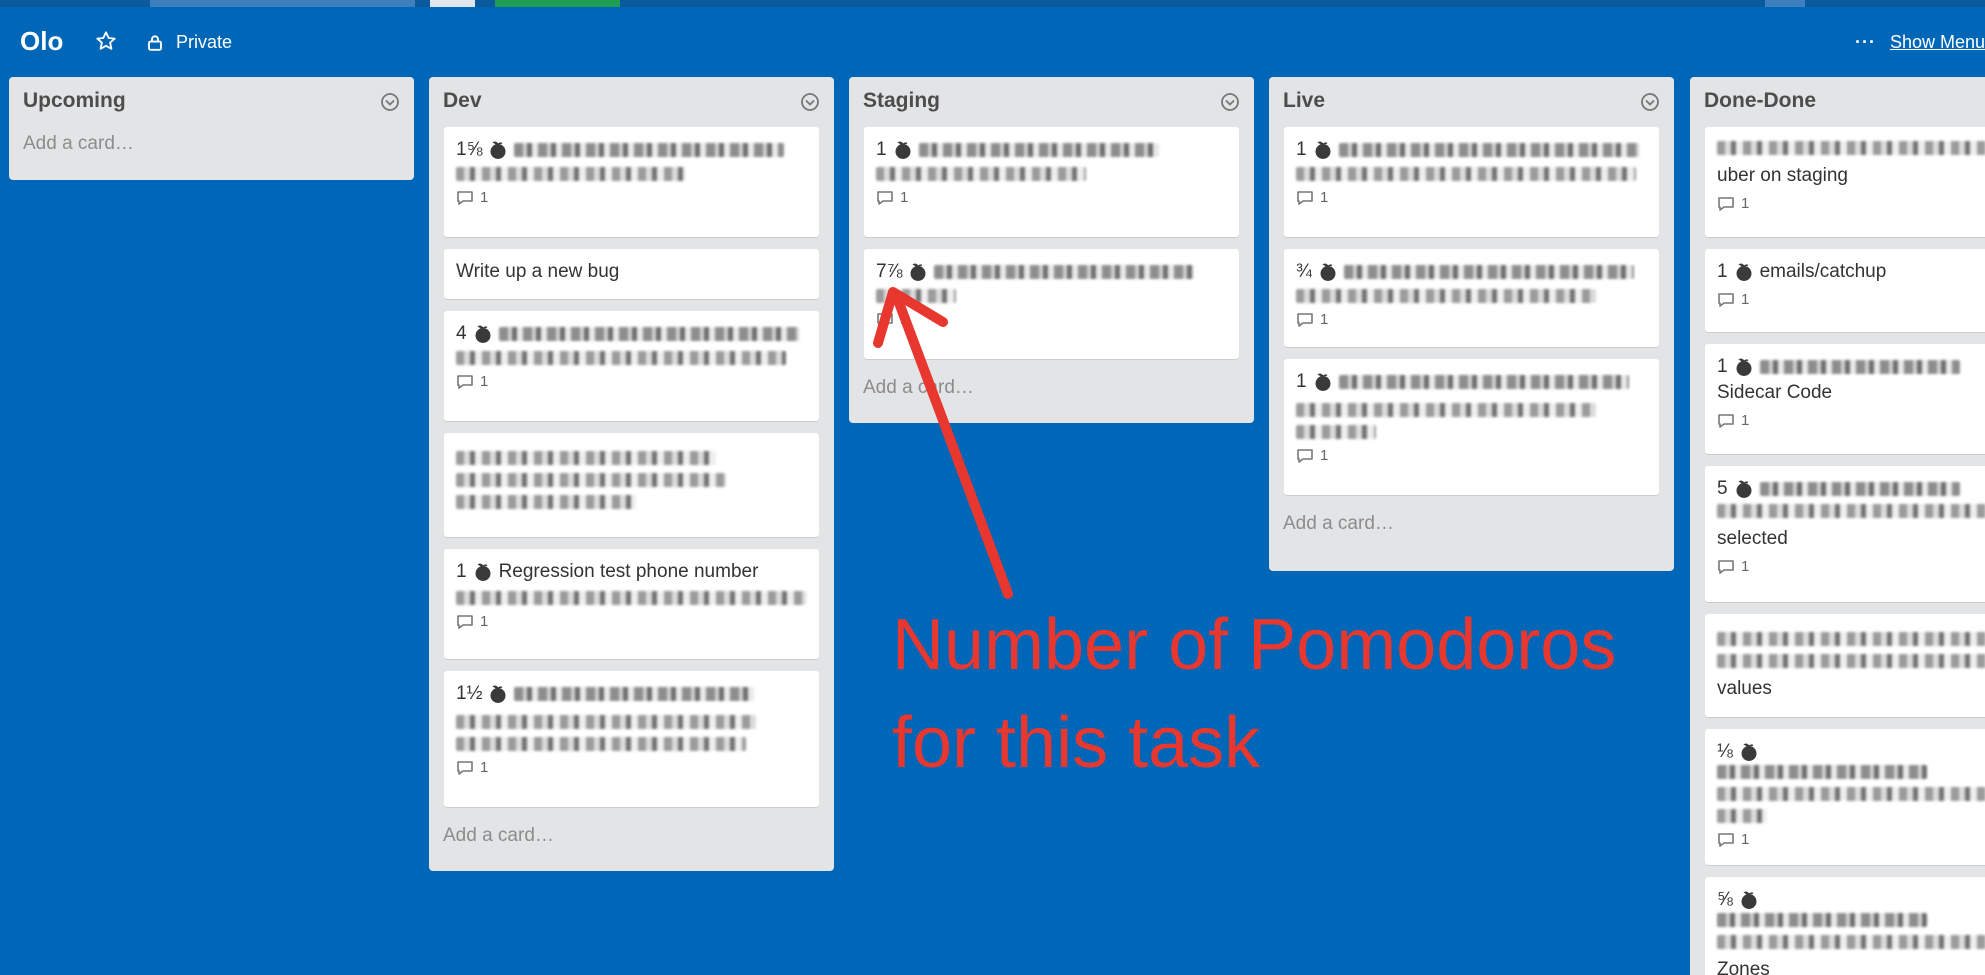  I want to click on lock-icon, so click(155, 42).